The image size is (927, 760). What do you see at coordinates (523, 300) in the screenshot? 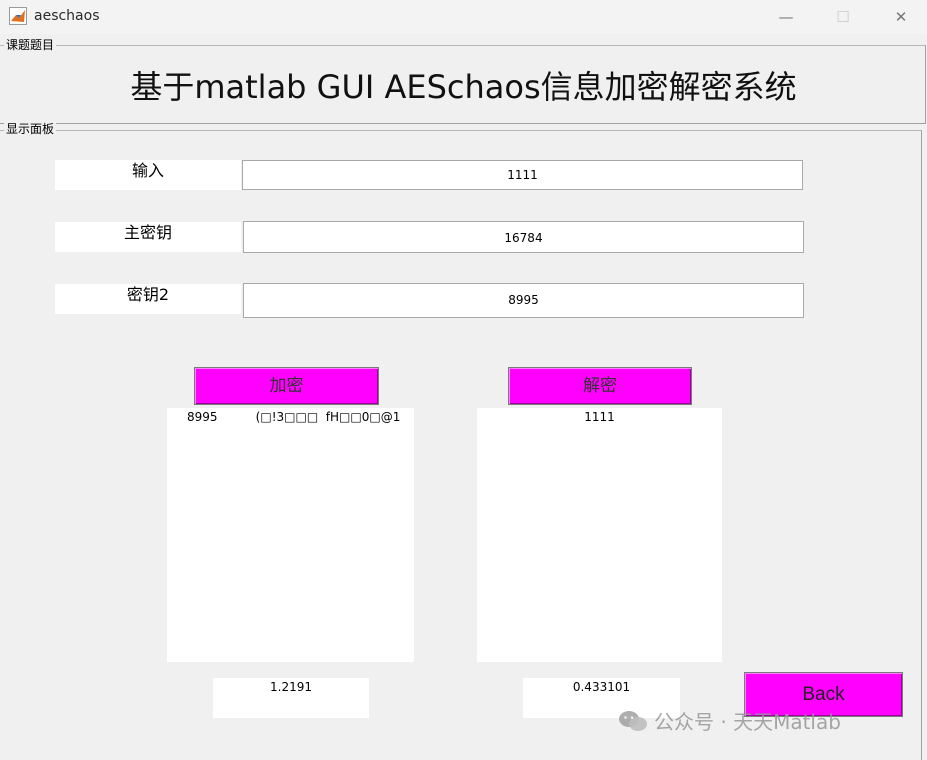
I see `key2-field: 8995` at bounding box center [523, 300].